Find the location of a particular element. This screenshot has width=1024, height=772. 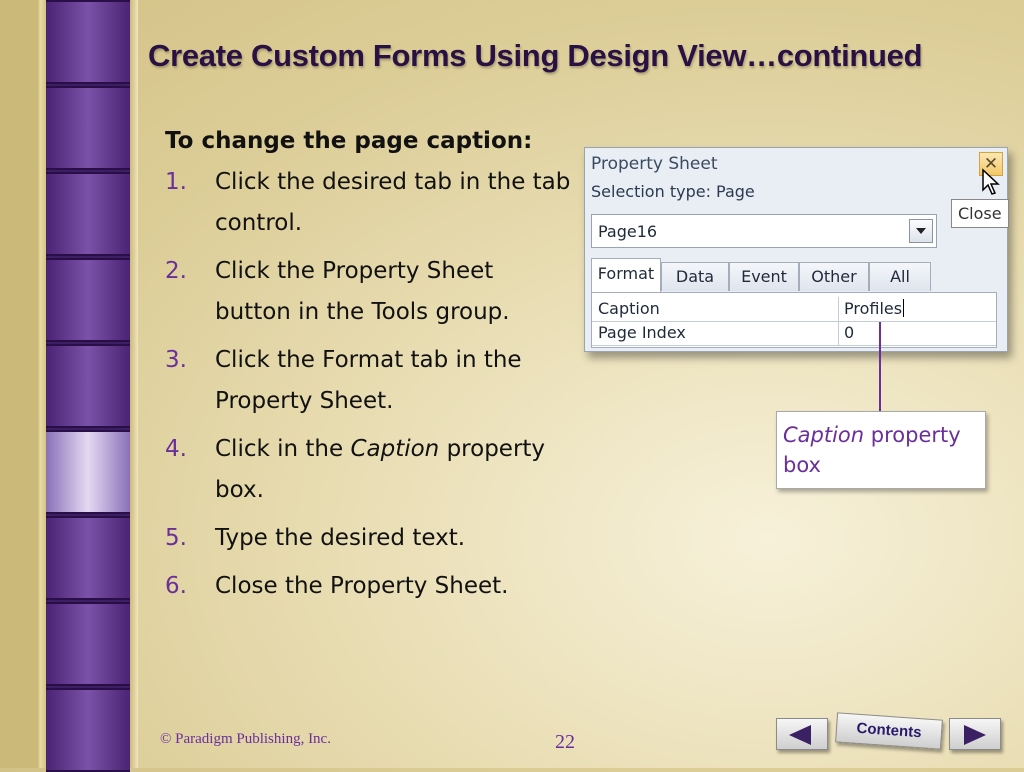

page-number: 22 is located at coordinates (565, 742).